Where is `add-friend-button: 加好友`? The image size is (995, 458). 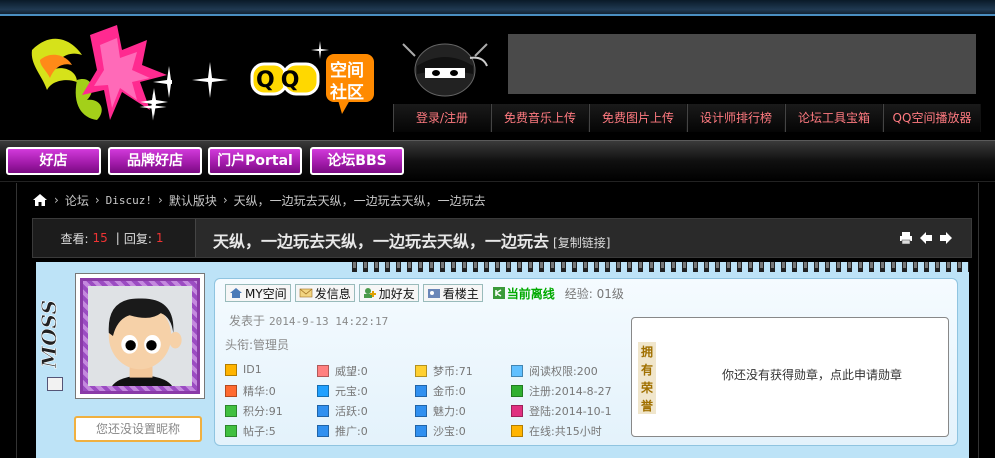 add-friend-button: 加好友 is located at coordinates (388, 293).